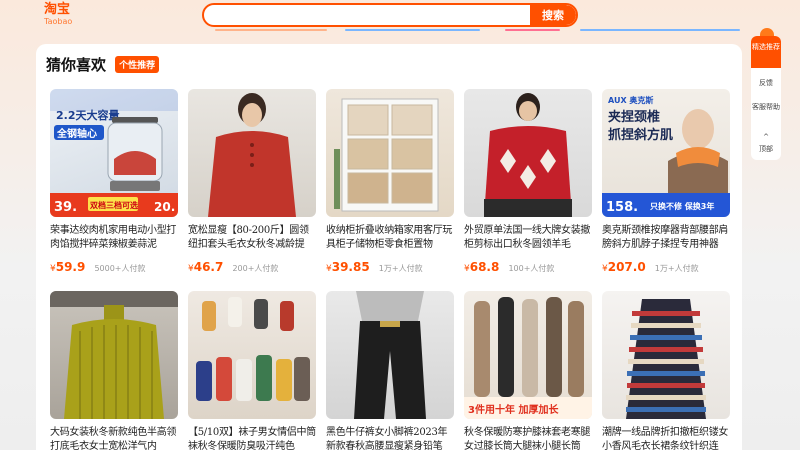 Image resolution: width=800 pixels, height=450 pixels. I want to click on top-bar: 淘宝 Taobao 搜索, so click(400, 16).